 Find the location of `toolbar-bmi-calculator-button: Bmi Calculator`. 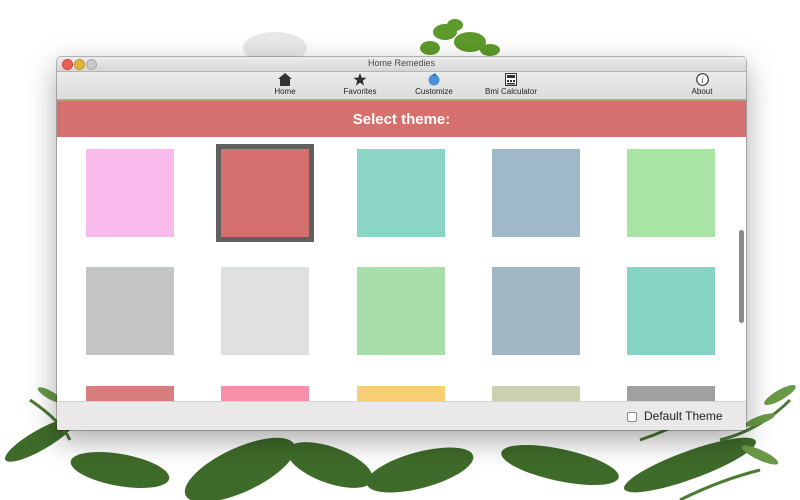

toolbar-bmi-calculator-button: Bmi Calculator is located at coordinates (511, 86).